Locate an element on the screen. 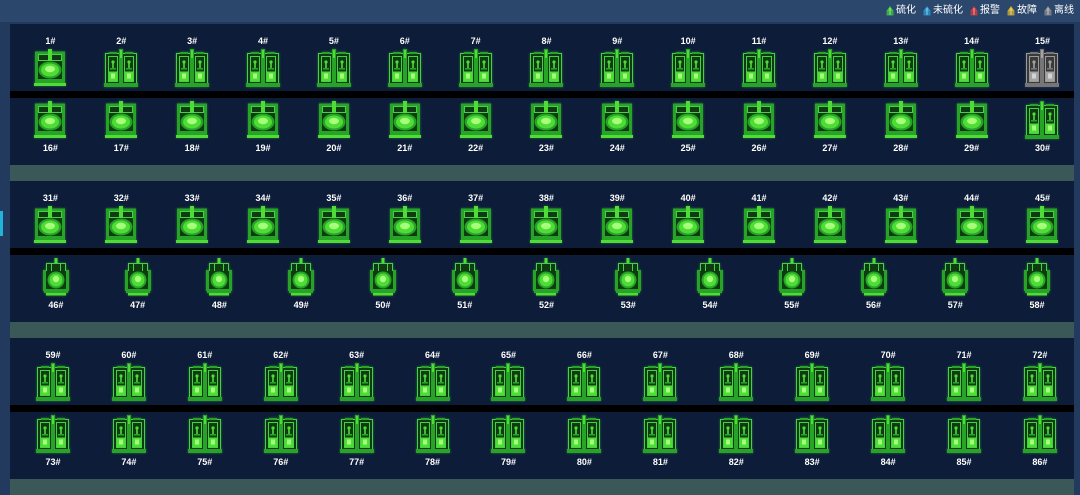  machine-tile: 63# is located at coordinates (357, 375).